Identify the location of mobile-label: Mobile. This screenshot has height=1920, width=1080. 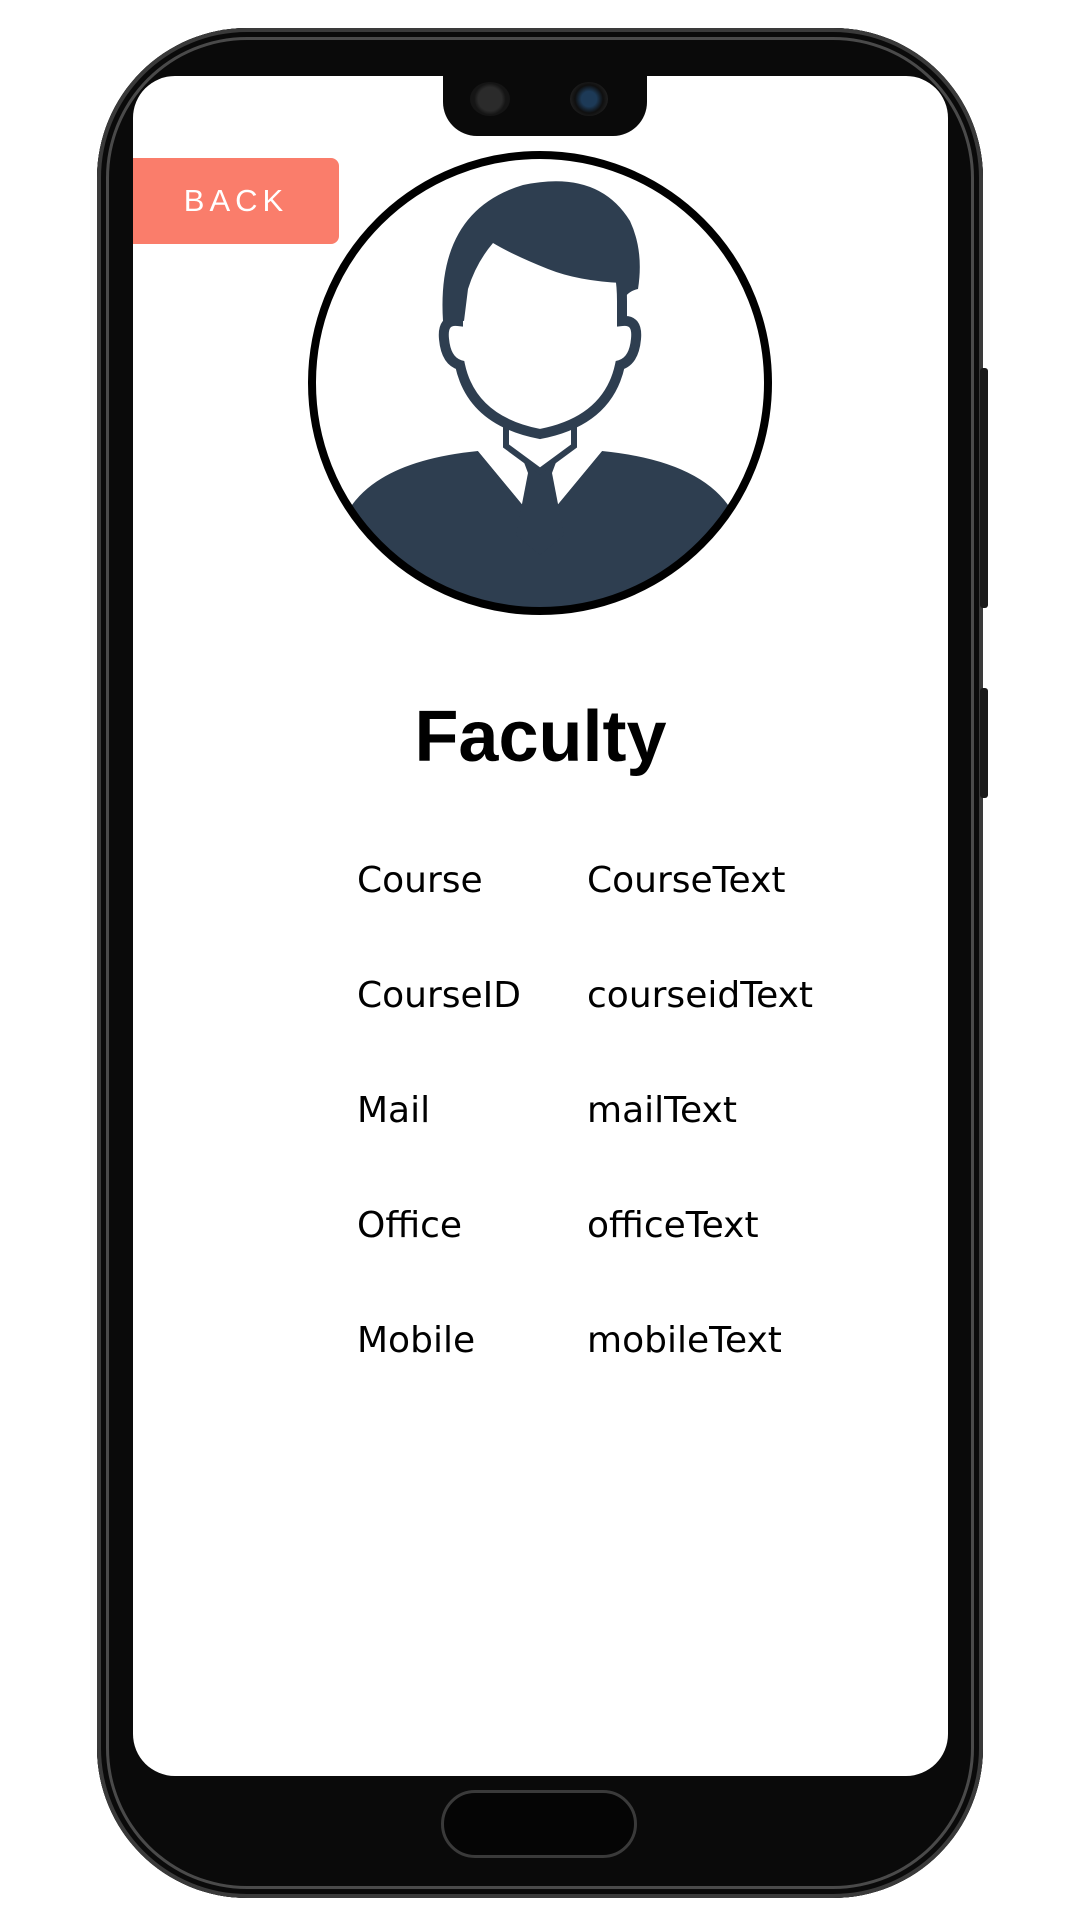
(416, 1340).